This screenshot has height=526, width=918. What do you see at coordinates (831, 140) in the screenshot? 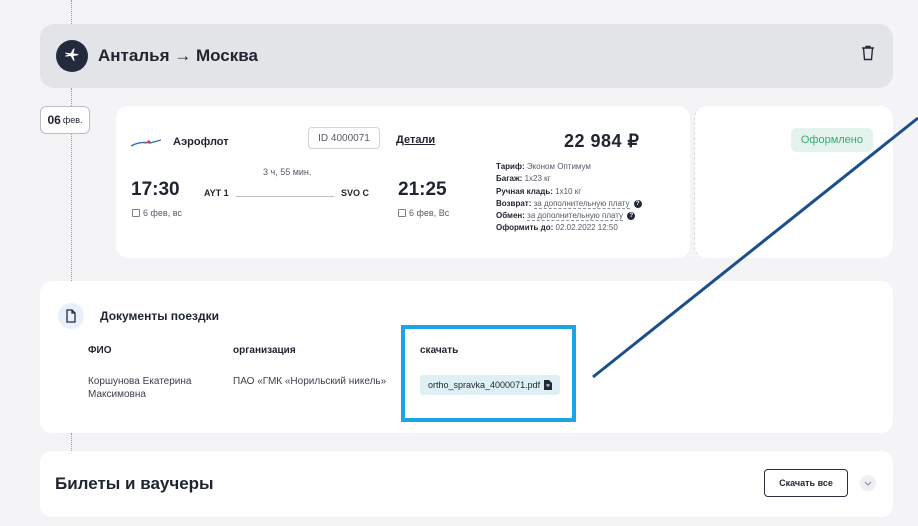
I see `status-badge: Оформлено` at bounding box center [831, 140].